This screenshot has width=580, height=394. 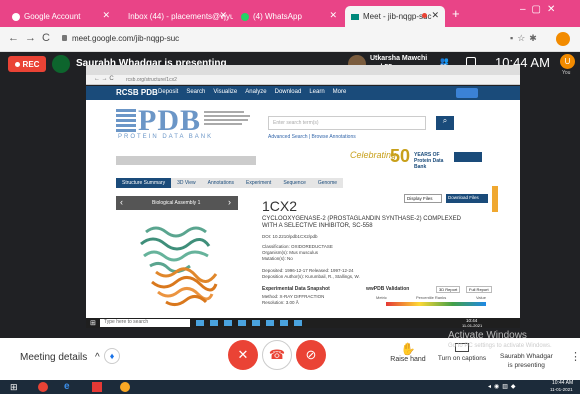 I want to click on more-options-icon: ⋮, so click(x=575, y=356).